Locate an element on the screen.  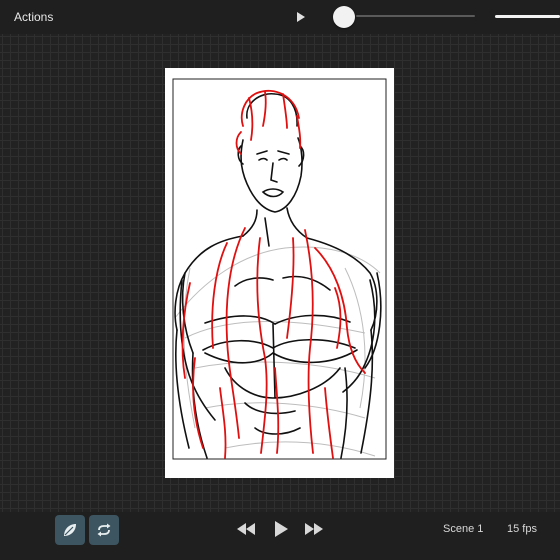
onion-skin-button is located at coordinates (70, 530).